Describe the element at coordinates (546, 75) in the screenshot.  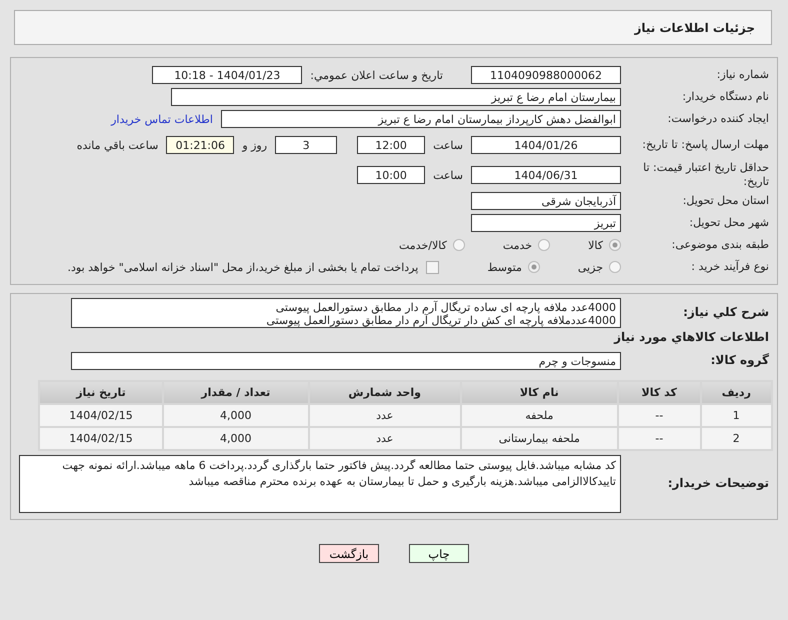
I see `need-number-field: 1104090988000062` at that location.